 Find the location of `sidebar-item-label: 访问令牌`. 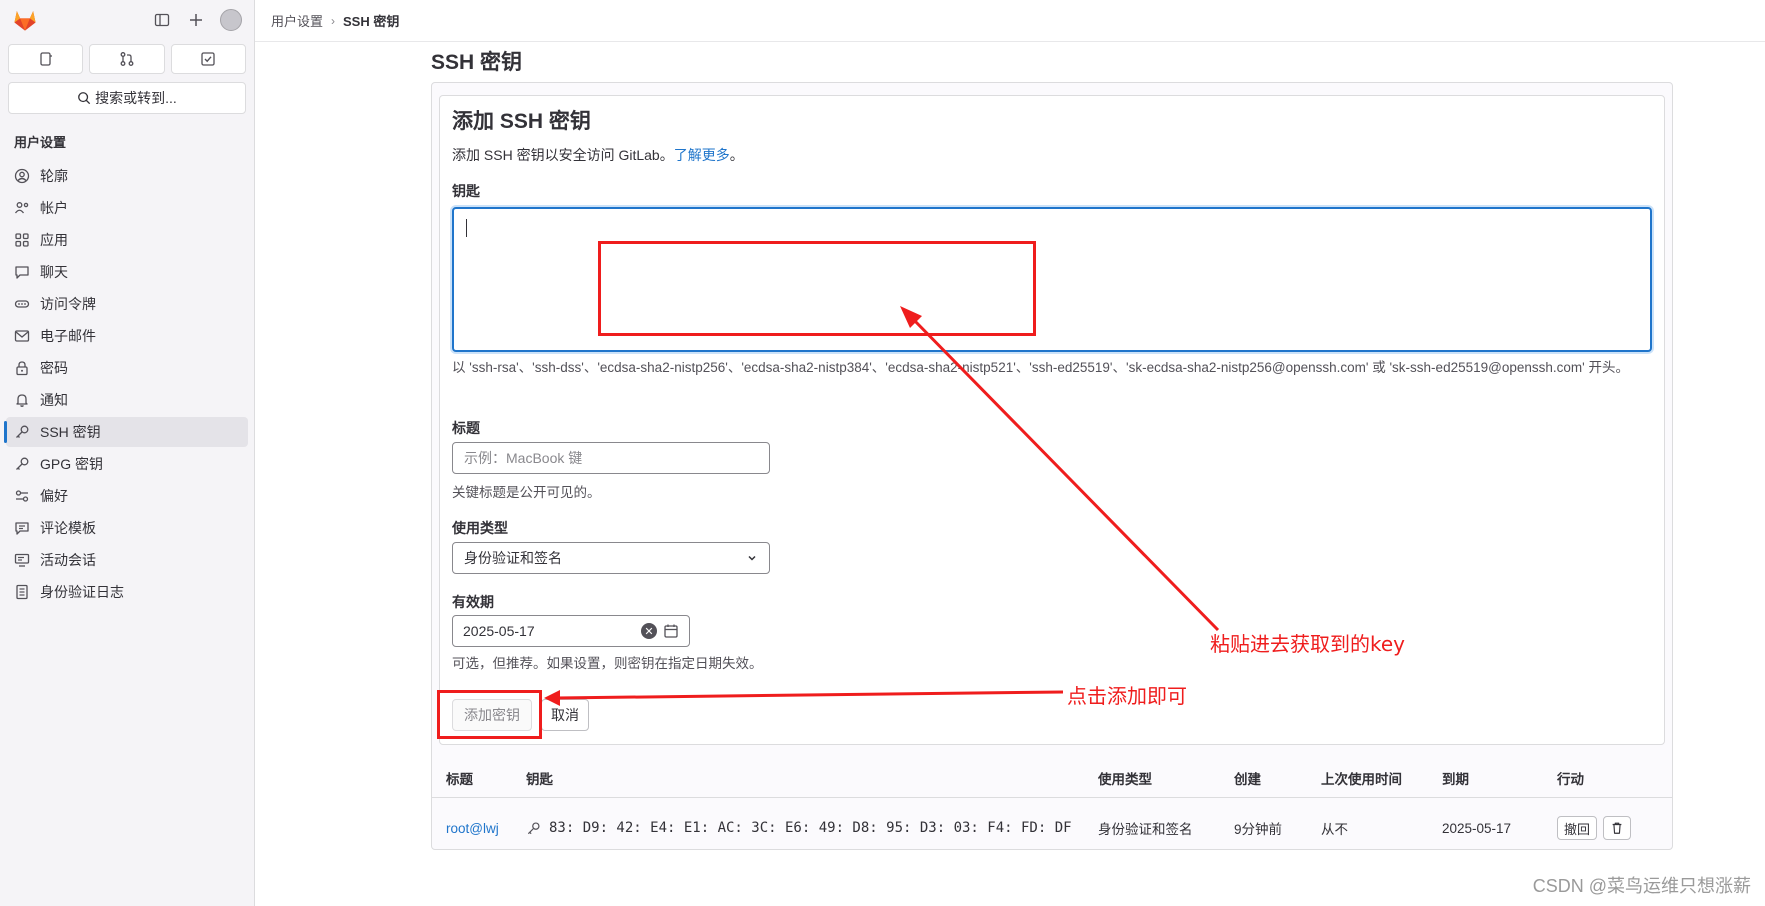

sidebar-item-label: 访问令牌 is located at coordinates (68, 304).